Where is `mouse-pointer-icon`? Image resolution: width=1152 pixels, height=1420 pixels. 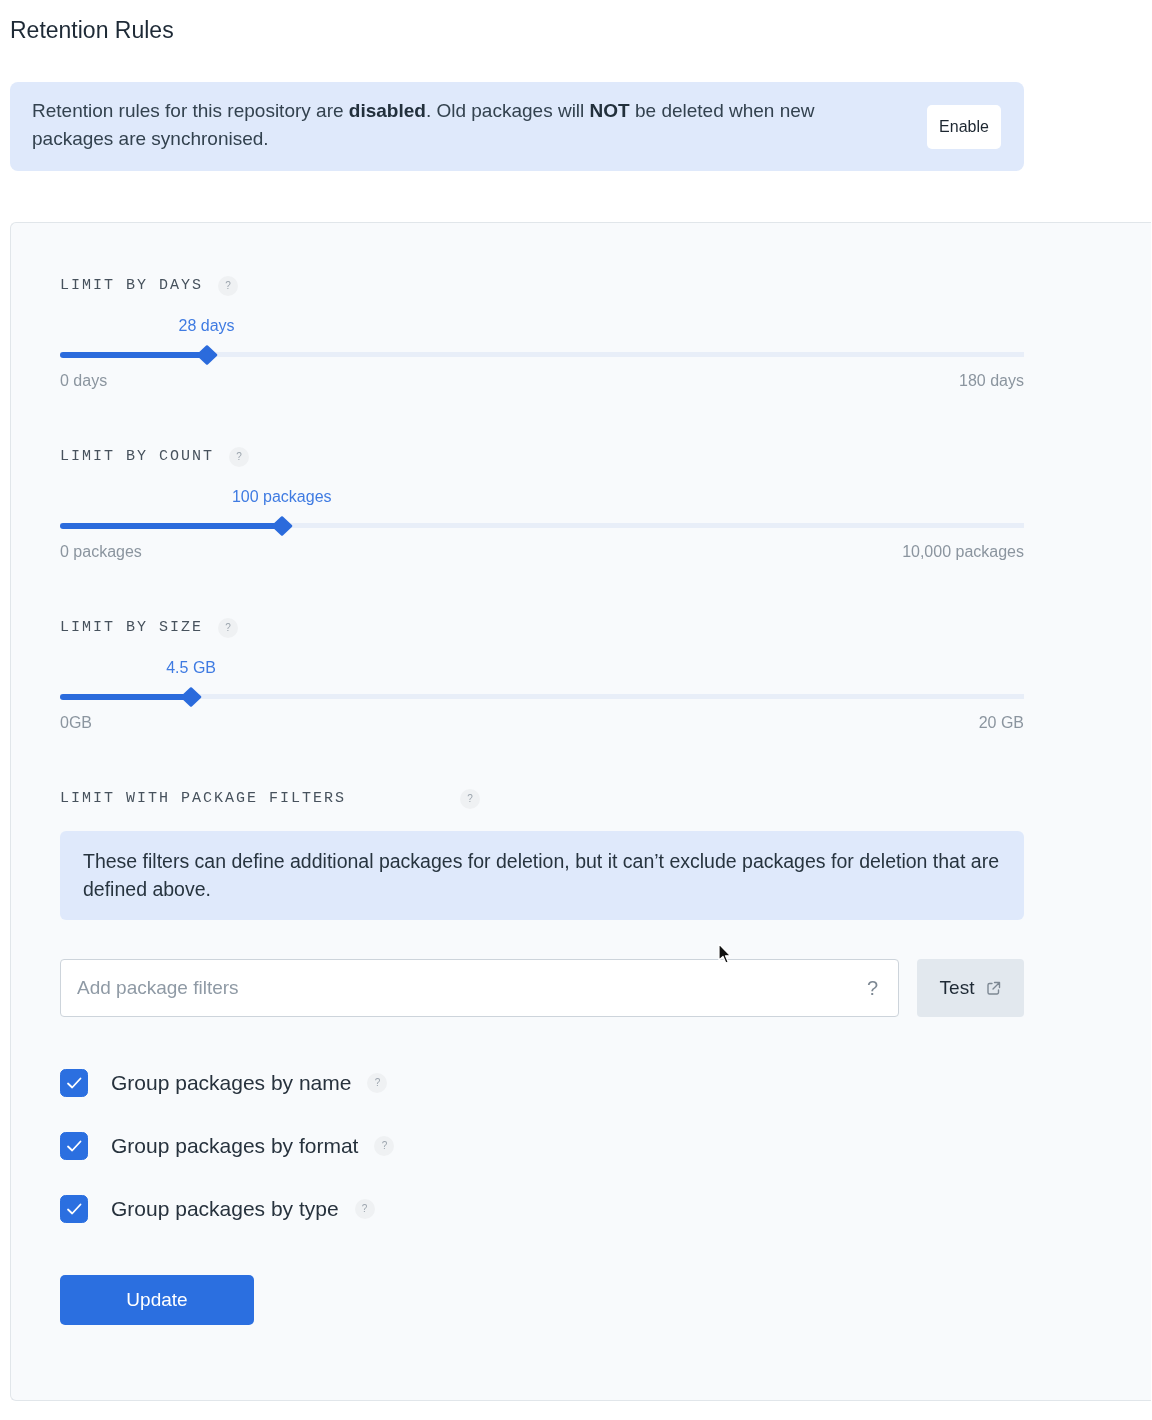
mouse-pointer-icon is located at coordinates (725, 954).